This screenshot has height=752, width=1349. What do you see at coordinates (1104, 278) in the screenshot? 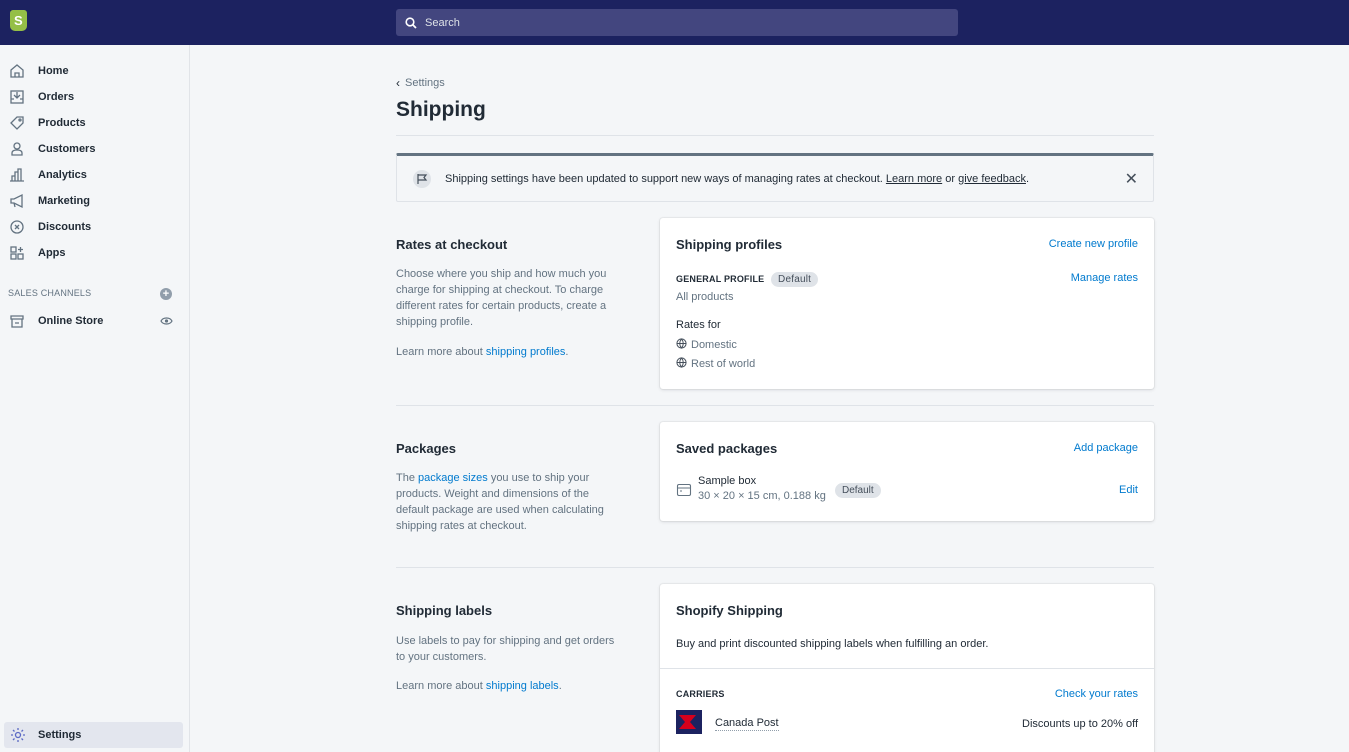
I see `manage-rates-link: Manage rates` at bounding box center [1104, 278].